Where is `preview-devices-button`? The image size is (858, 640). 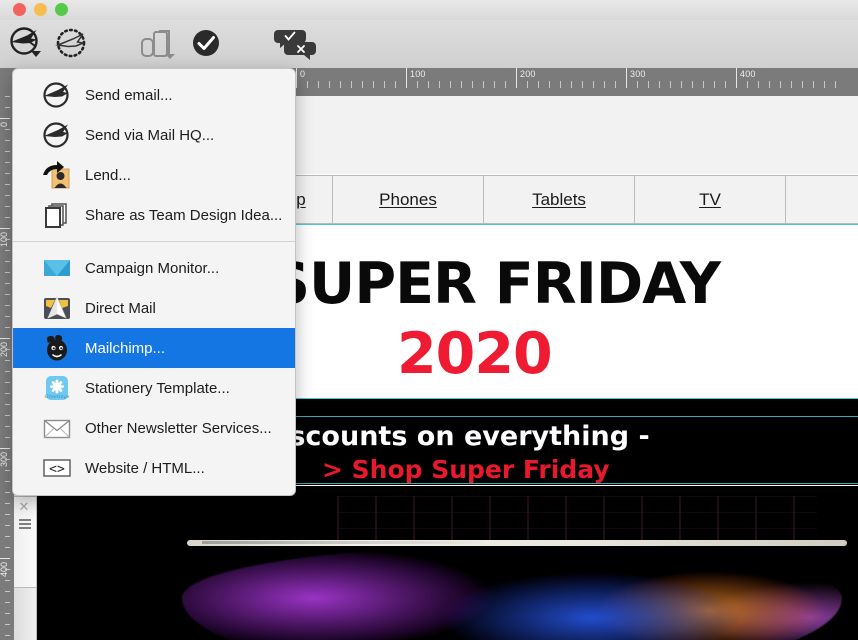
preview-devices-button is located at coordinates (158, 45).